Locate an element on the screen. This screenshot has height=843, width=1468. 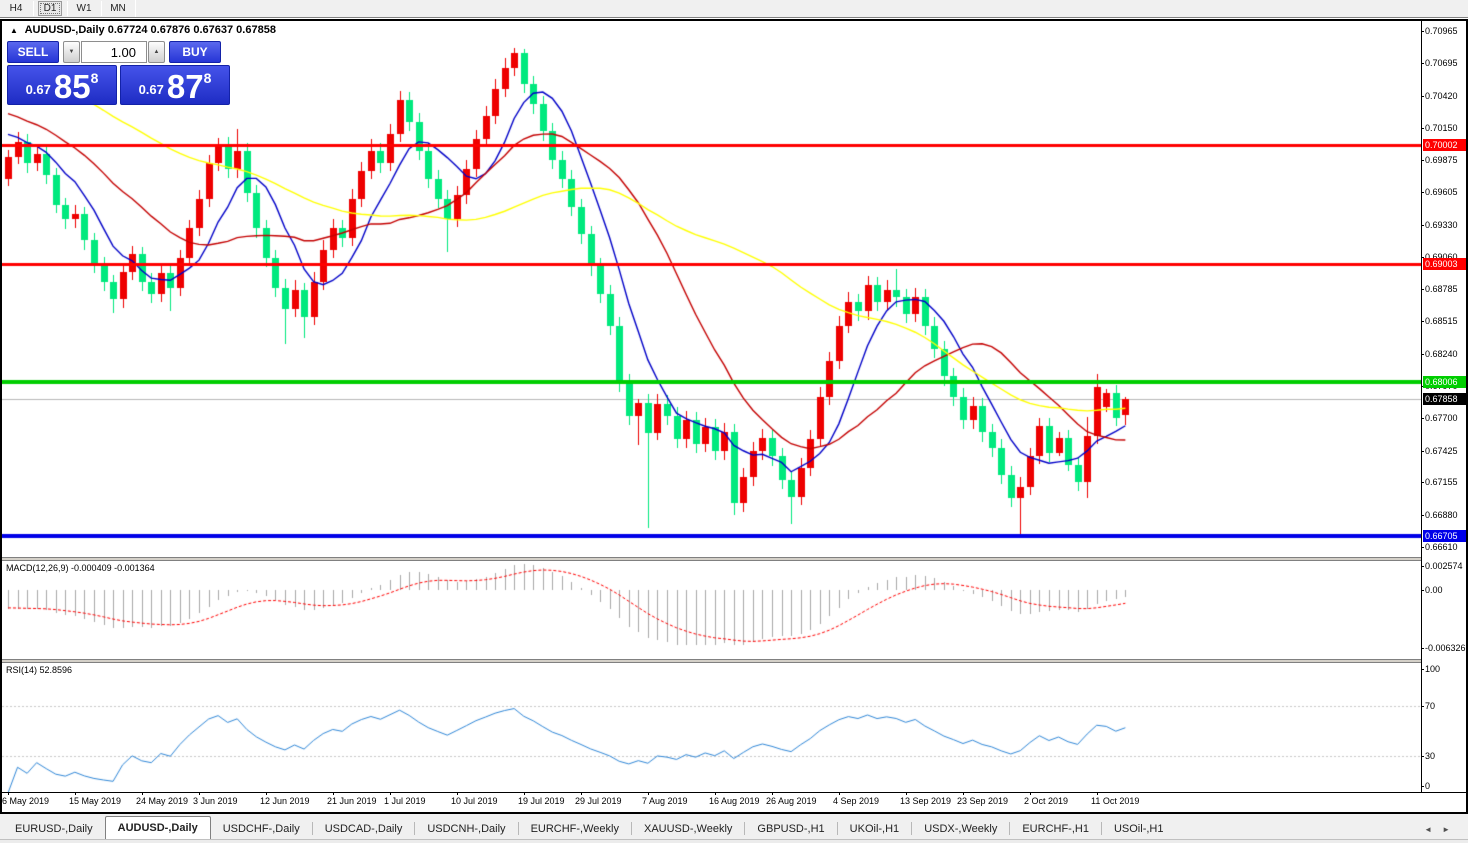
chart-ohlc-values: 0.67724 0.67876 0.67637 0.67858 is located at coordinates (191, 30).